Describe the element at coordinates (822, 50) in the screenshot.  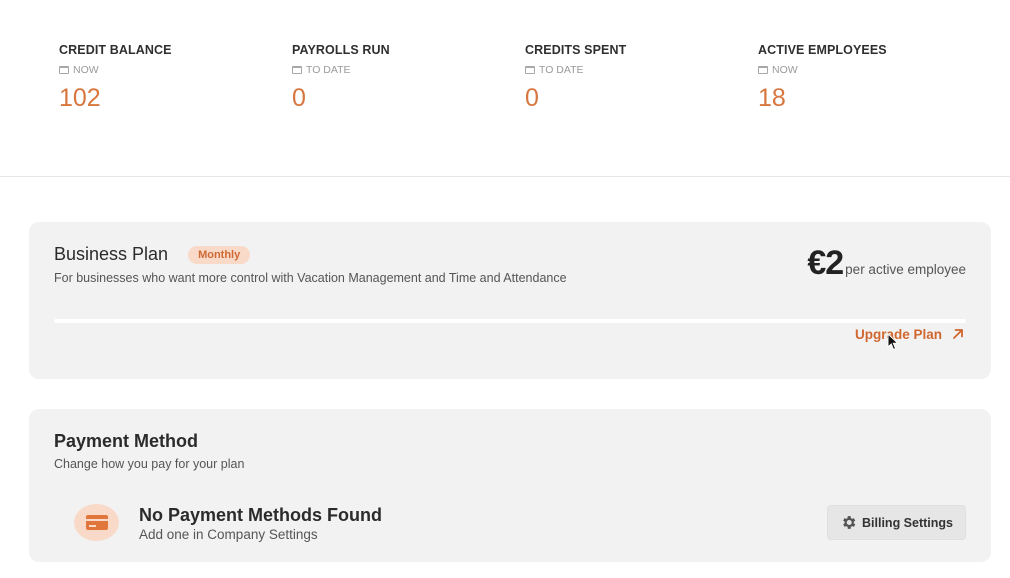
I see `stat-label: ACTIVE EMPLOYEES` at that location.